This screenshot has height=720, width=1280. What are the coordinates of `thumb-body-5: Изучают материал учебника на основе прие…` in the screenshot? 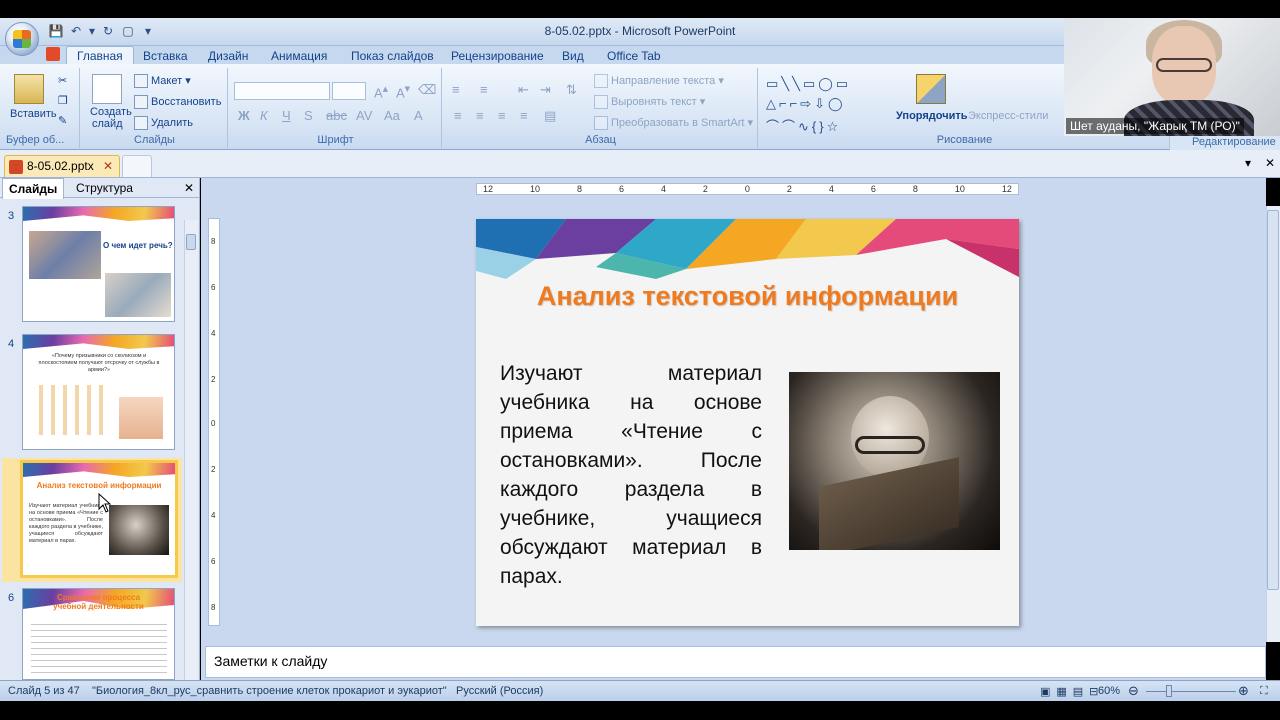 It's located at (66, 523).